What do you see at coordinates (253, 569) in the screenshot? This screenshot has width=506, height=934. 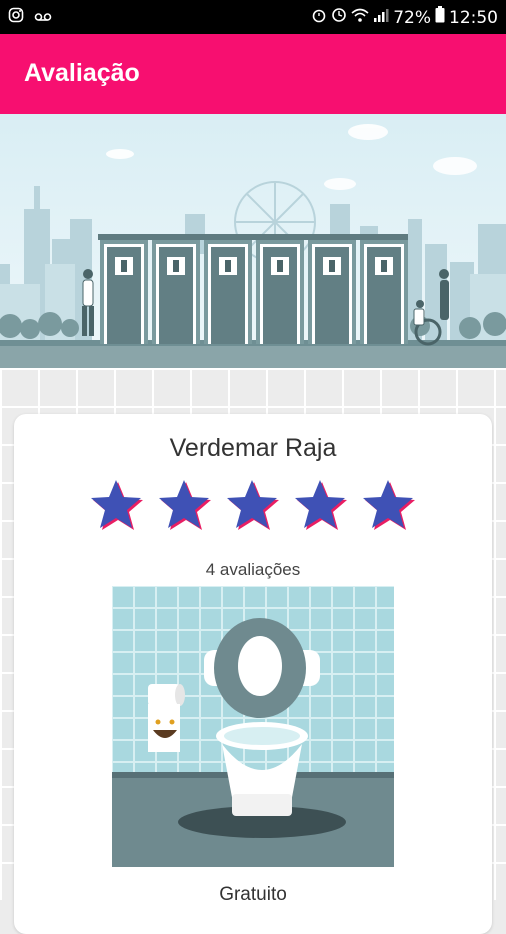 I see `review-count: 4 avaliações` at bounding box center [253, 569].